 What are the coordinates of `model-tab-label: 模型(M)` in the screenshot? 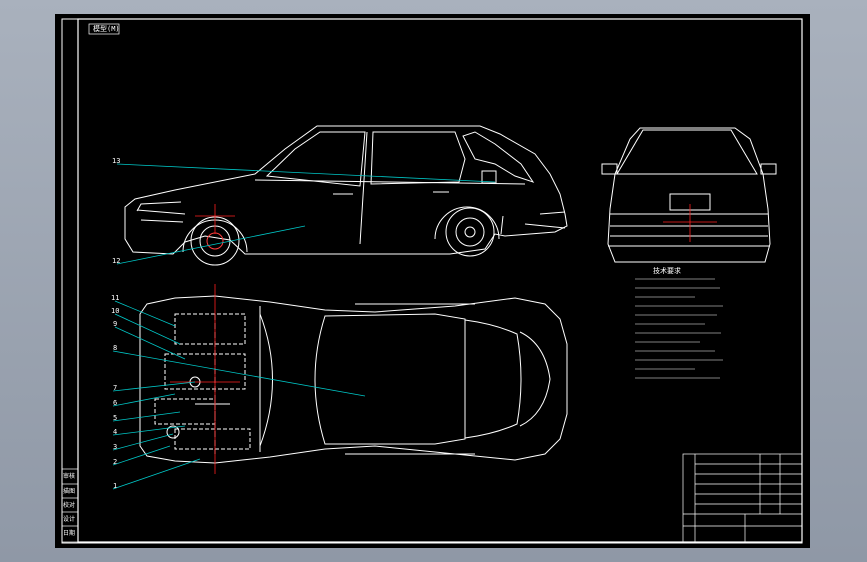 It's located at (106, 29).